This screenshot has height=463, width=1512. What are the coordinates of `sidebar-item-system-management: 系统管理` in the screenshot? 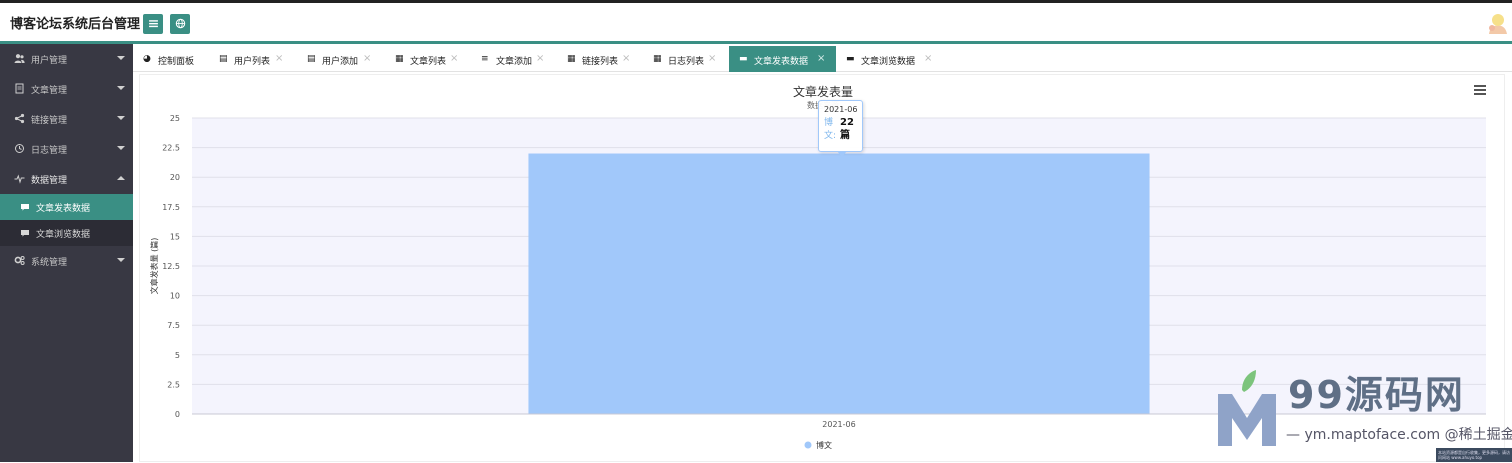 It's located at (66, 261).